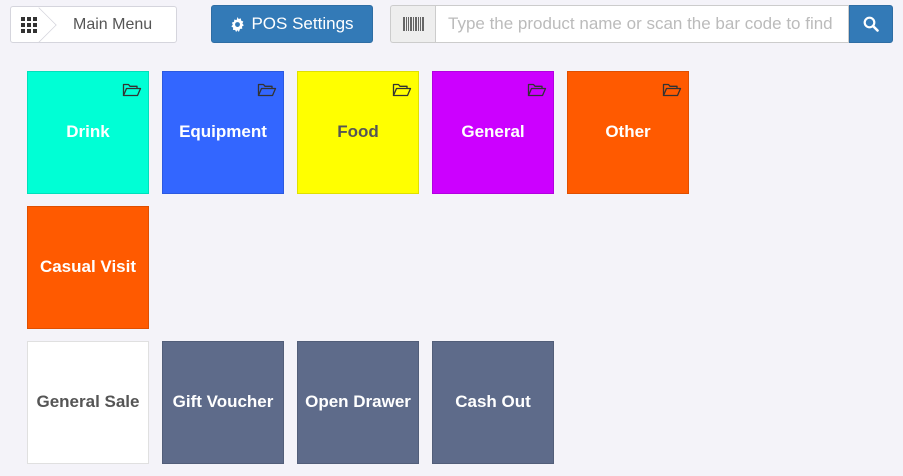  I want to click on pos-settings-button: POS Settings, so click(292, 24).